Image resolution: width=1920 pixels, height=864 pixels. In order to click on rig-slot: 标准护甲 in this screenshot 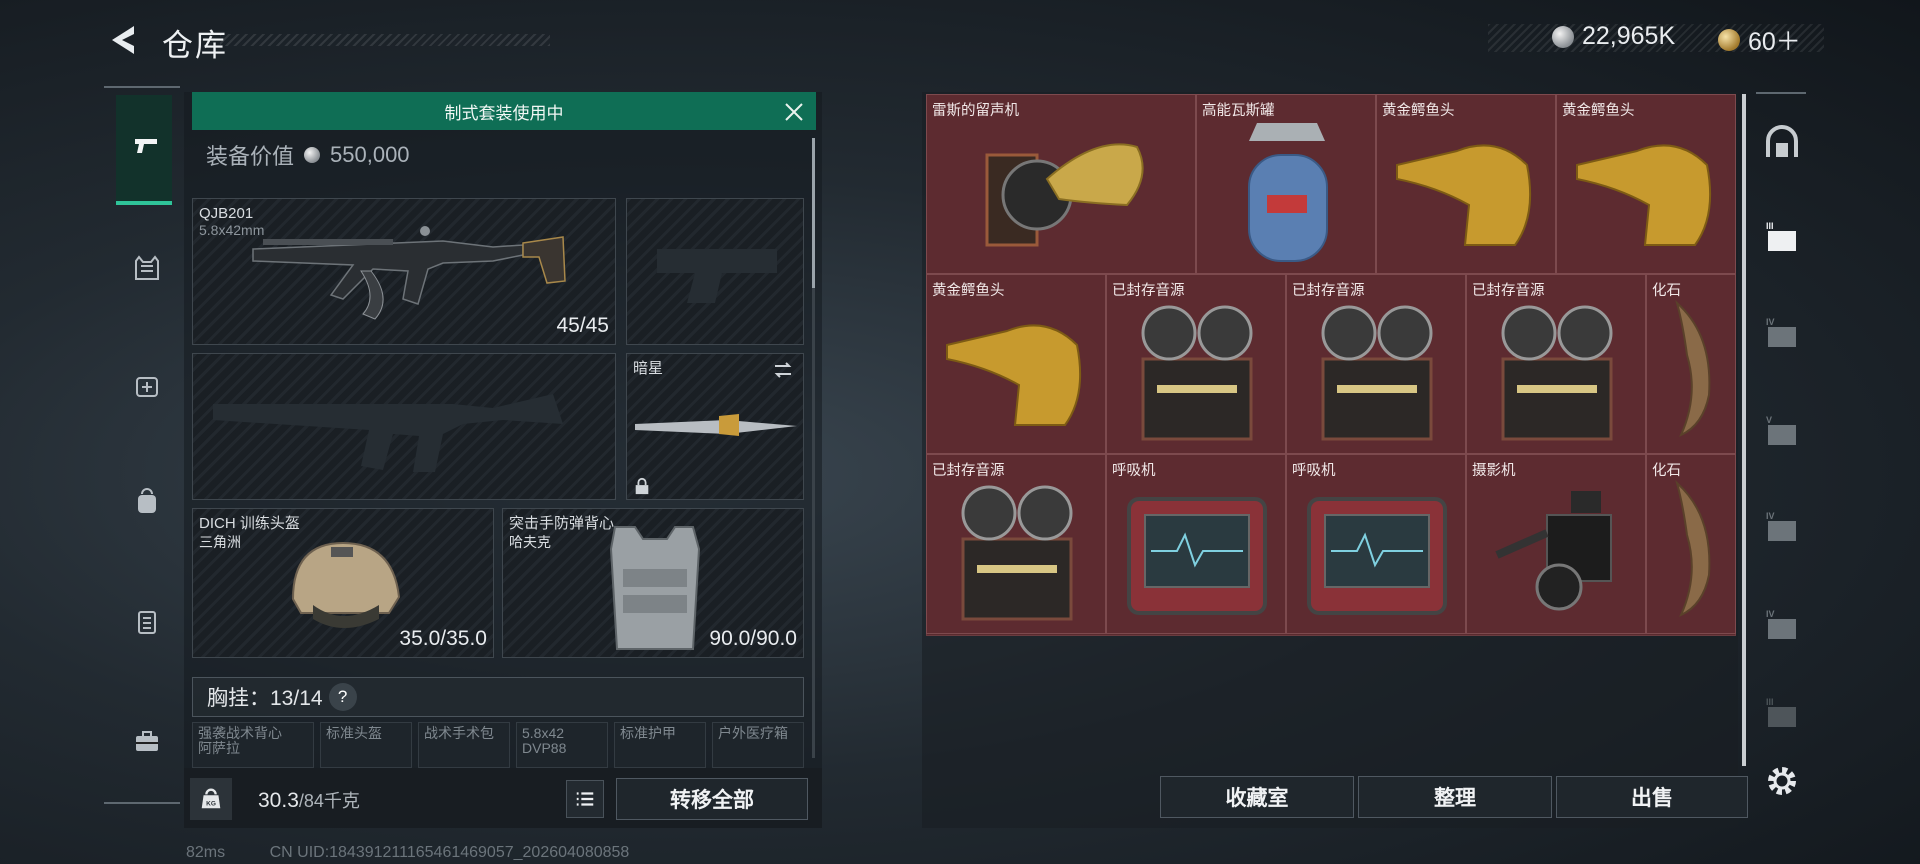, I will do `click(660, 745)`.